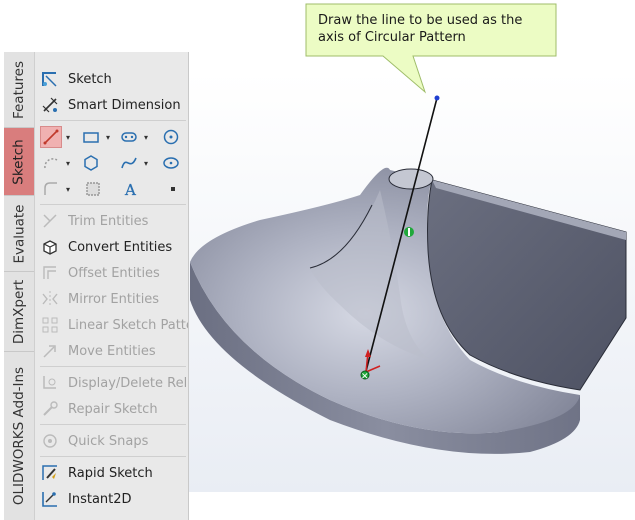  Describe the element at coordinates (100, 273) in the screenshot. I see `offset-entities-button: Offset Entities` at that location.